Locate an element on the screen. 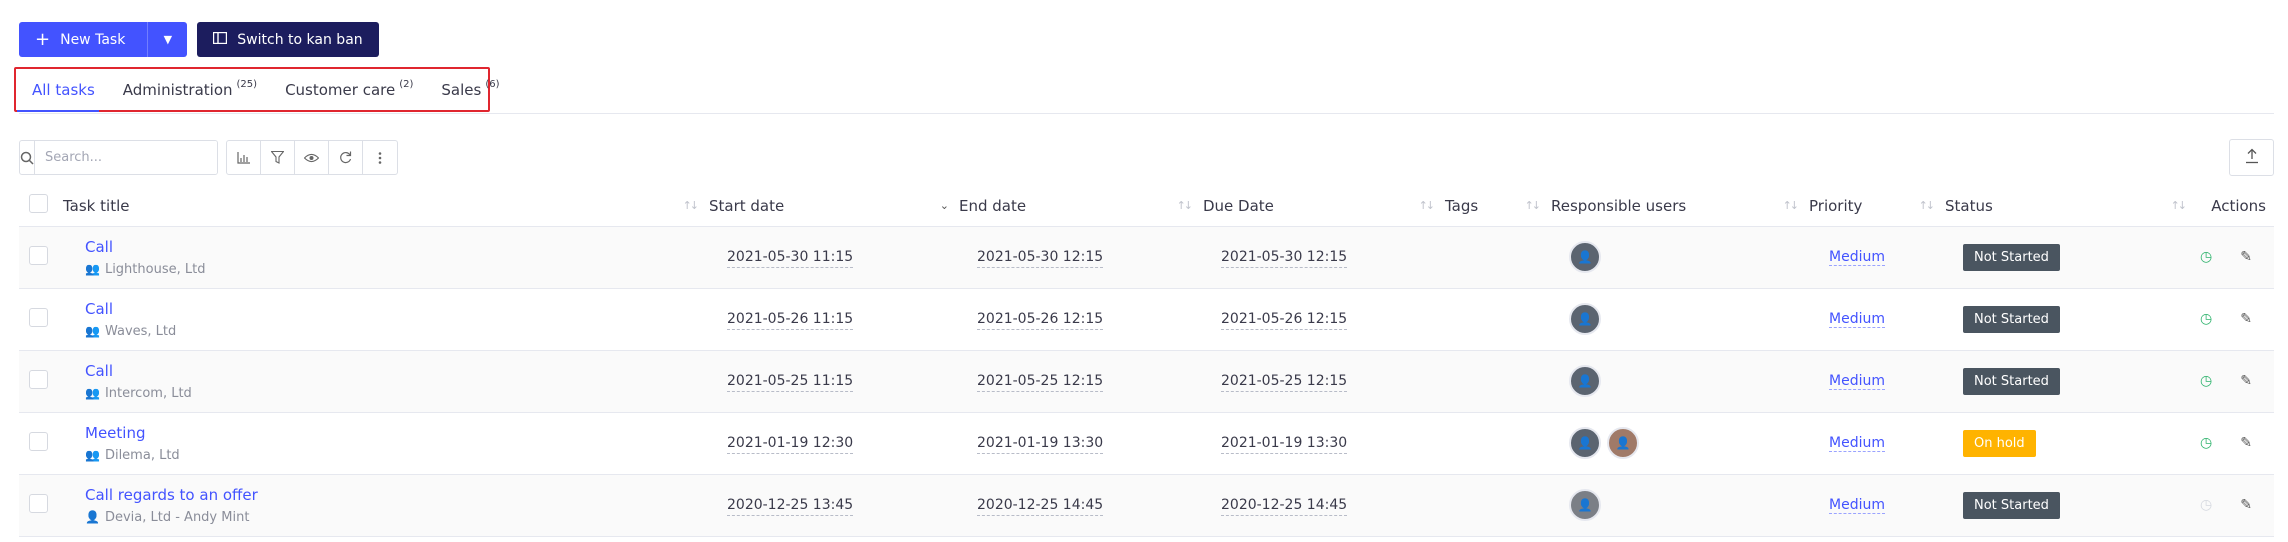  due-date: 2021-05-25 12:15 is located at coordinates (1284, 382).